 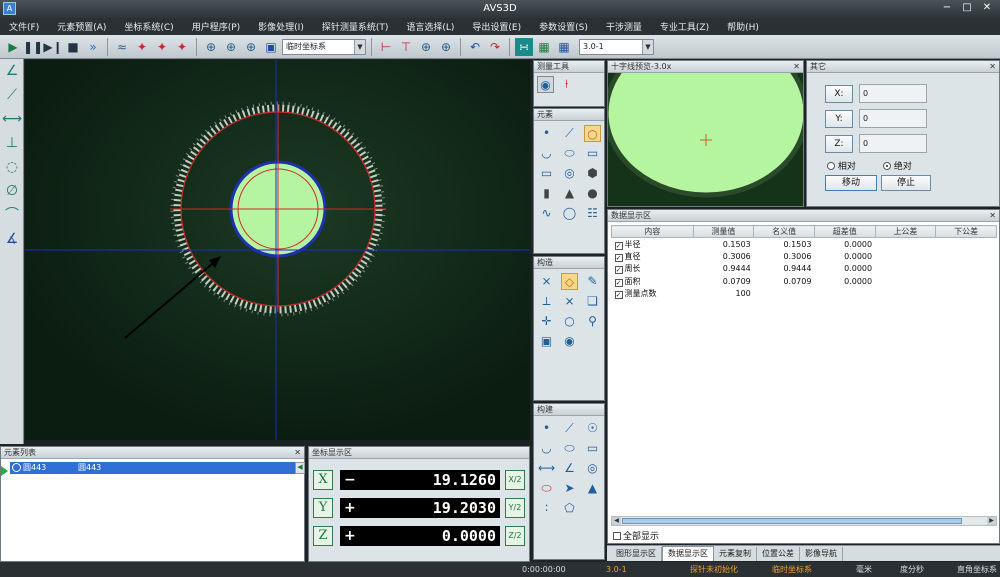 What do you see at coordinates (546, 153) in the screenshot?
I see `arc-icon: ◡` at bounding box center [546, 153].